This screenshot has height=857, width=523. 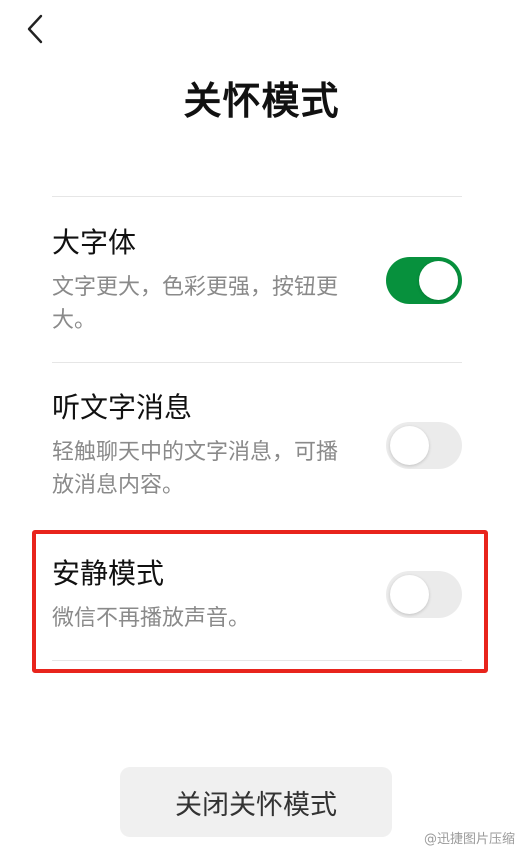 I want to click on large-font-toggle, so click(x=424, y=280).